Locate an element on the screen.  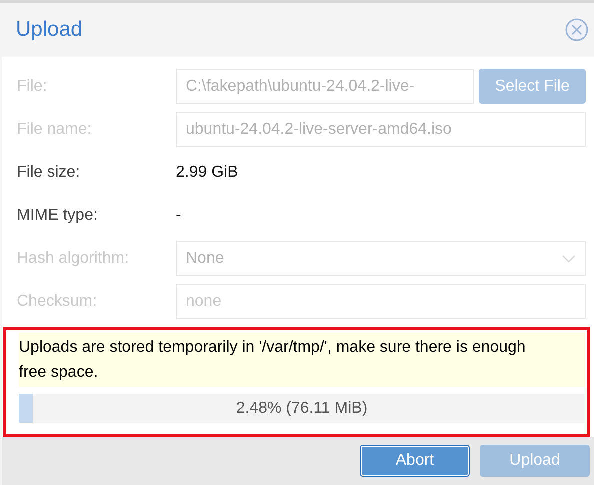
field-label: MIME type: is located at coordinates (58, 215).